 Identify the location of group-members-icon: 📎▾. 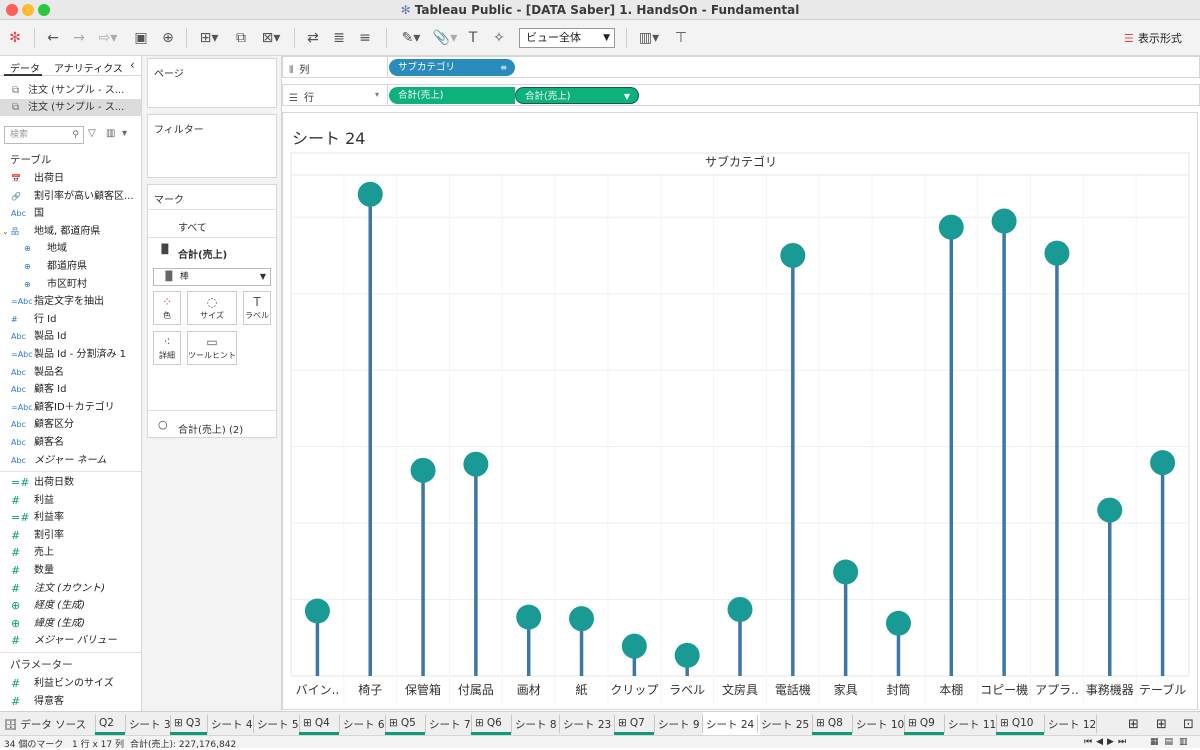
(445, 38).